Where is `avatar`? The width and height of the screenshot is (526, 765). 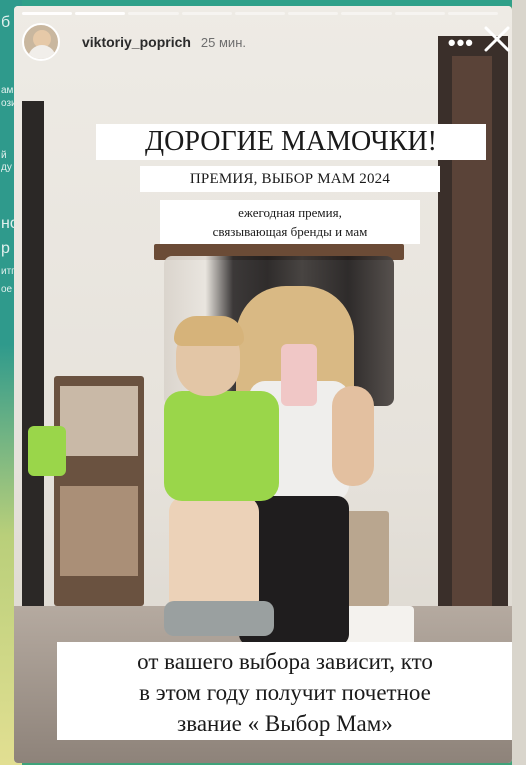
avatar is located at coordinates (41, 42).